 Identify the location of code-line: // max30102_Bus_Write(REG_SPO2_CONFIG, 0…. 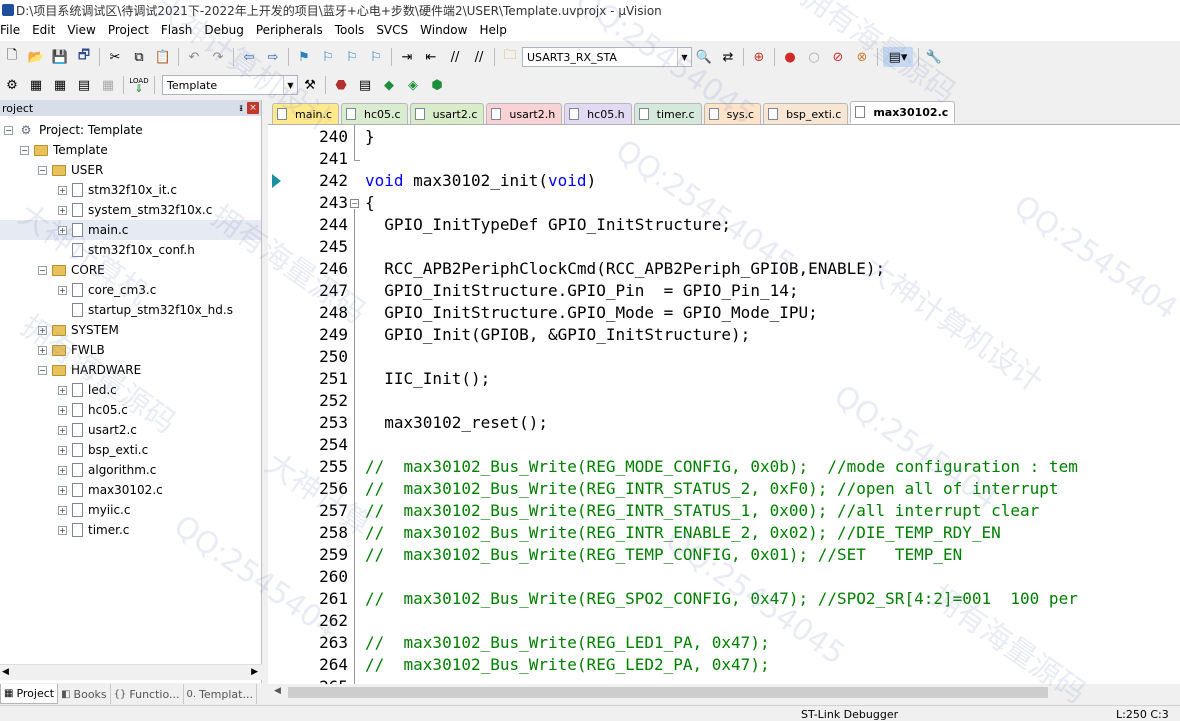
(721, 599).